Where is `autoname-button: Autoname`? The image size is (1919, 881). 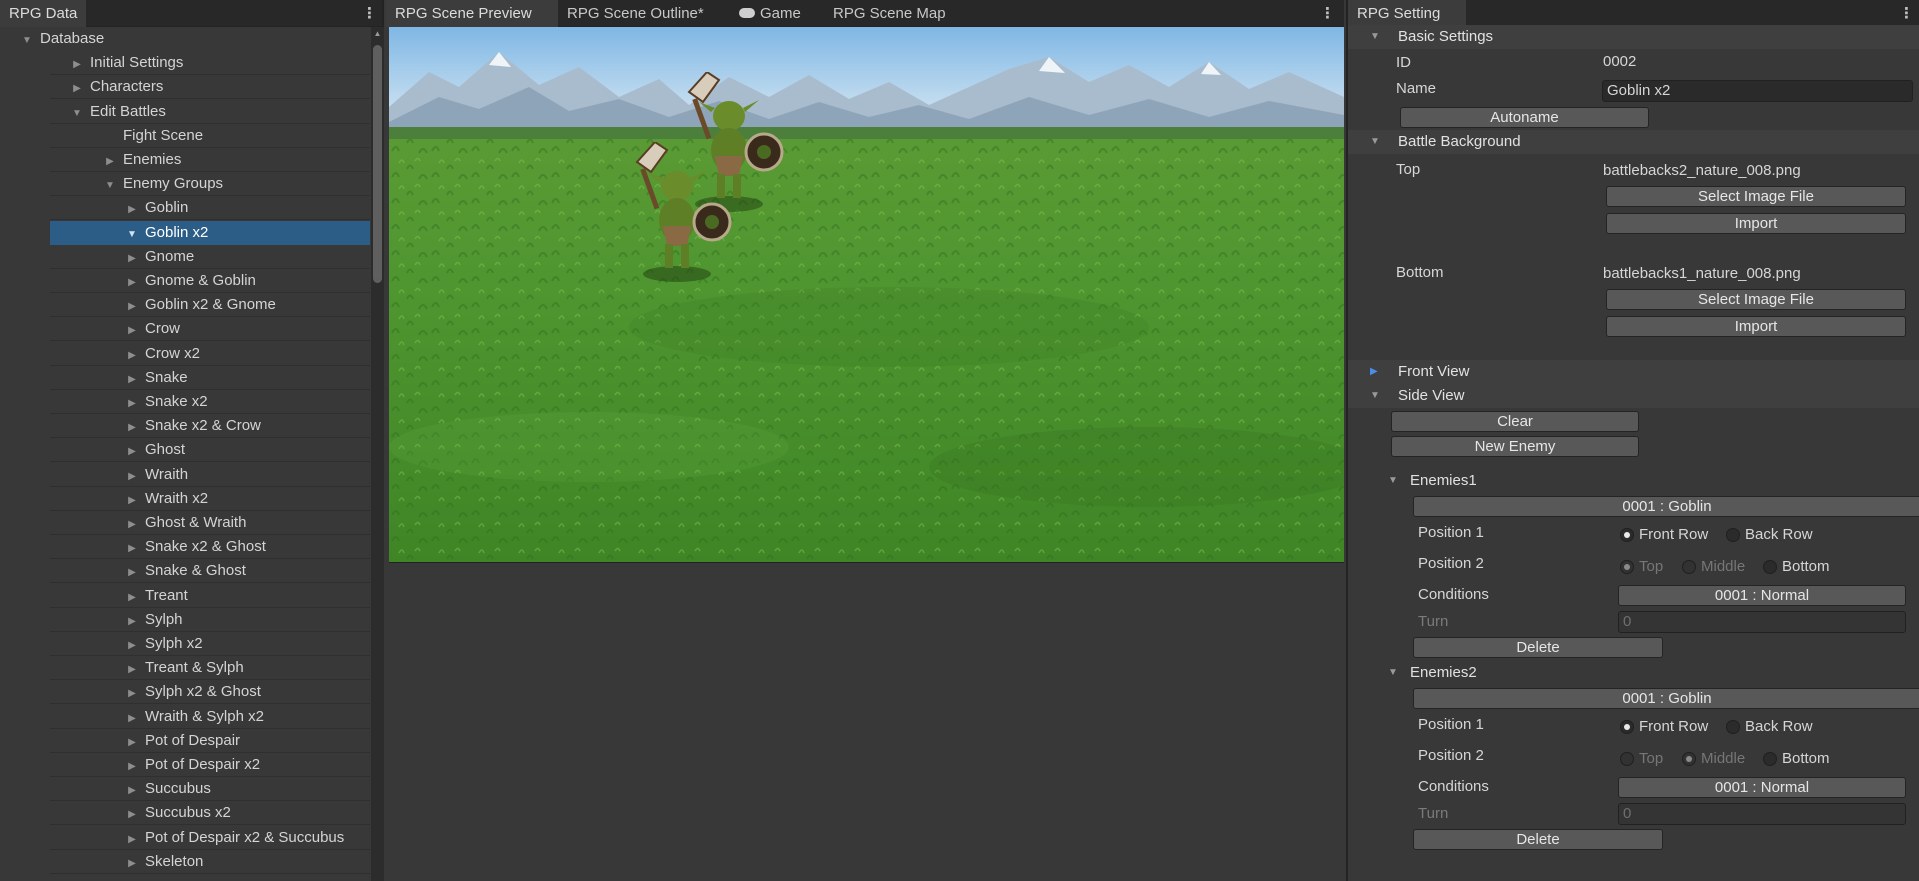
autoname-button: Autoname is located at coordinates (1524, 117).